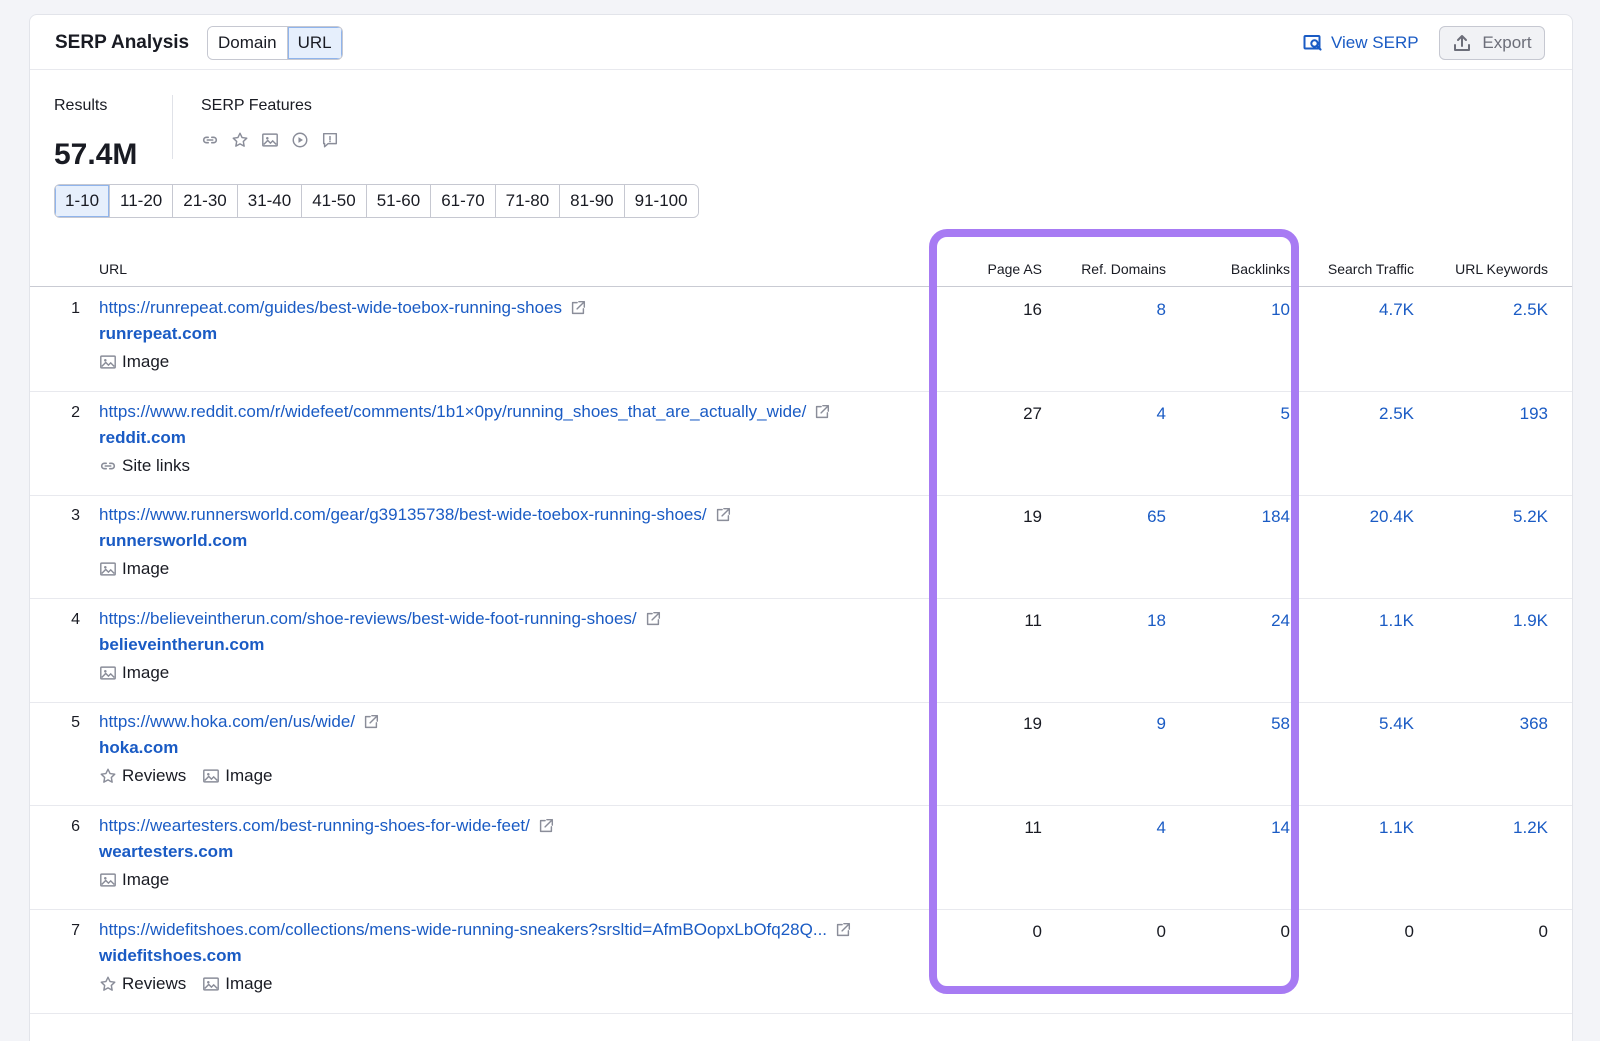 The height and width of the screenshot is (1041, 1600). What do you see at coordinates (314, 43) in the screenshot?
I see `toggle-url: URL` at bounding box center [314, 43].